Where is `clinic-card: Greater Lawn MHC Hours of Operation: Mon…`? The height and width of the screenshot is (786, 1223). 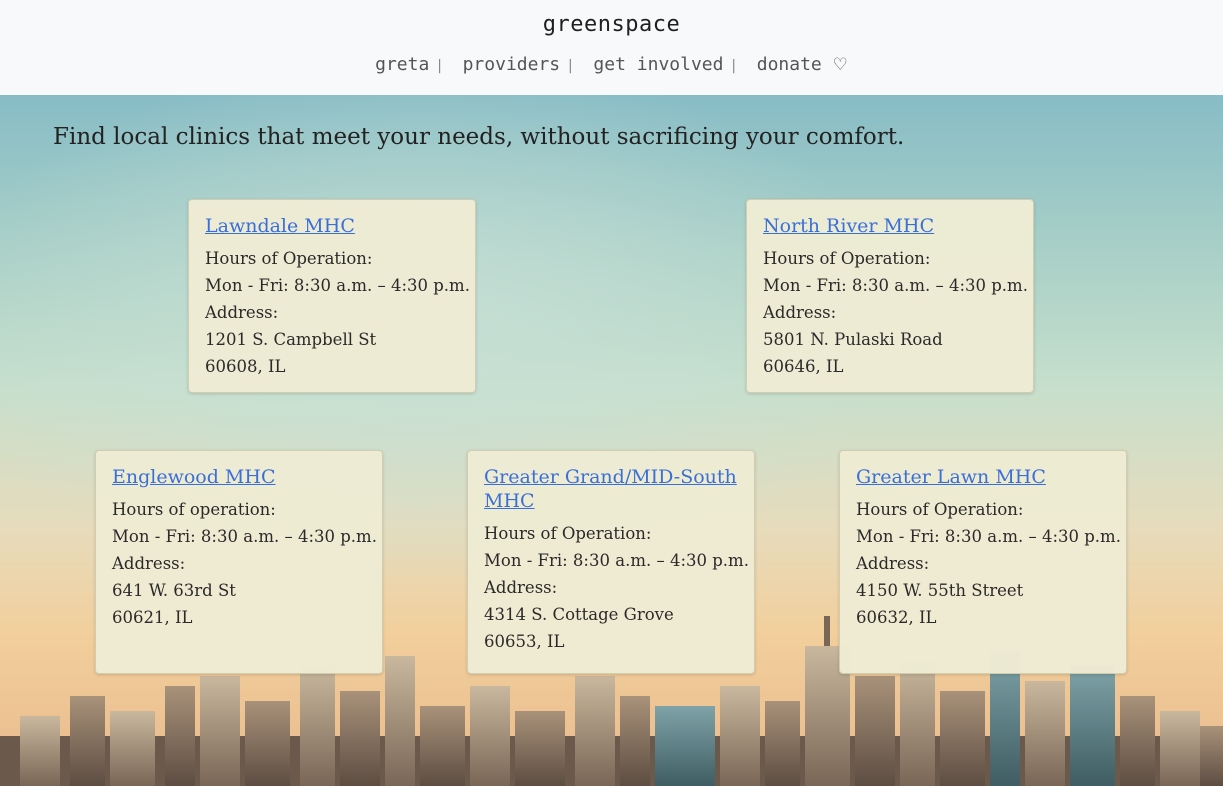 clinic-card: Greater Lawn MHC Hours of Operation: Mon… is located at coordinates (983, 562).